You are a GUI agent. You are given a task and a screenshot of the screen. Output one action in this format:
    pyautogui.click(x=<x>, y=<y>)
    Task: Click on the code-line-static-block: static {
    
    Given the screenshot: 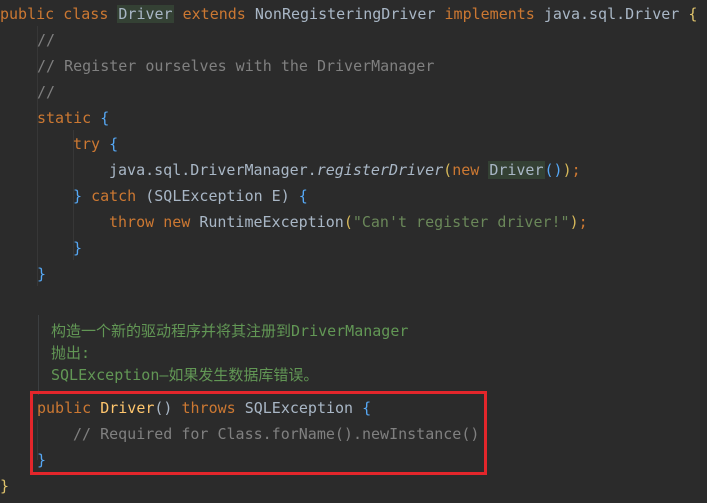 What is the action you would take?
    pyautogui.click(x=73, y=118)
    